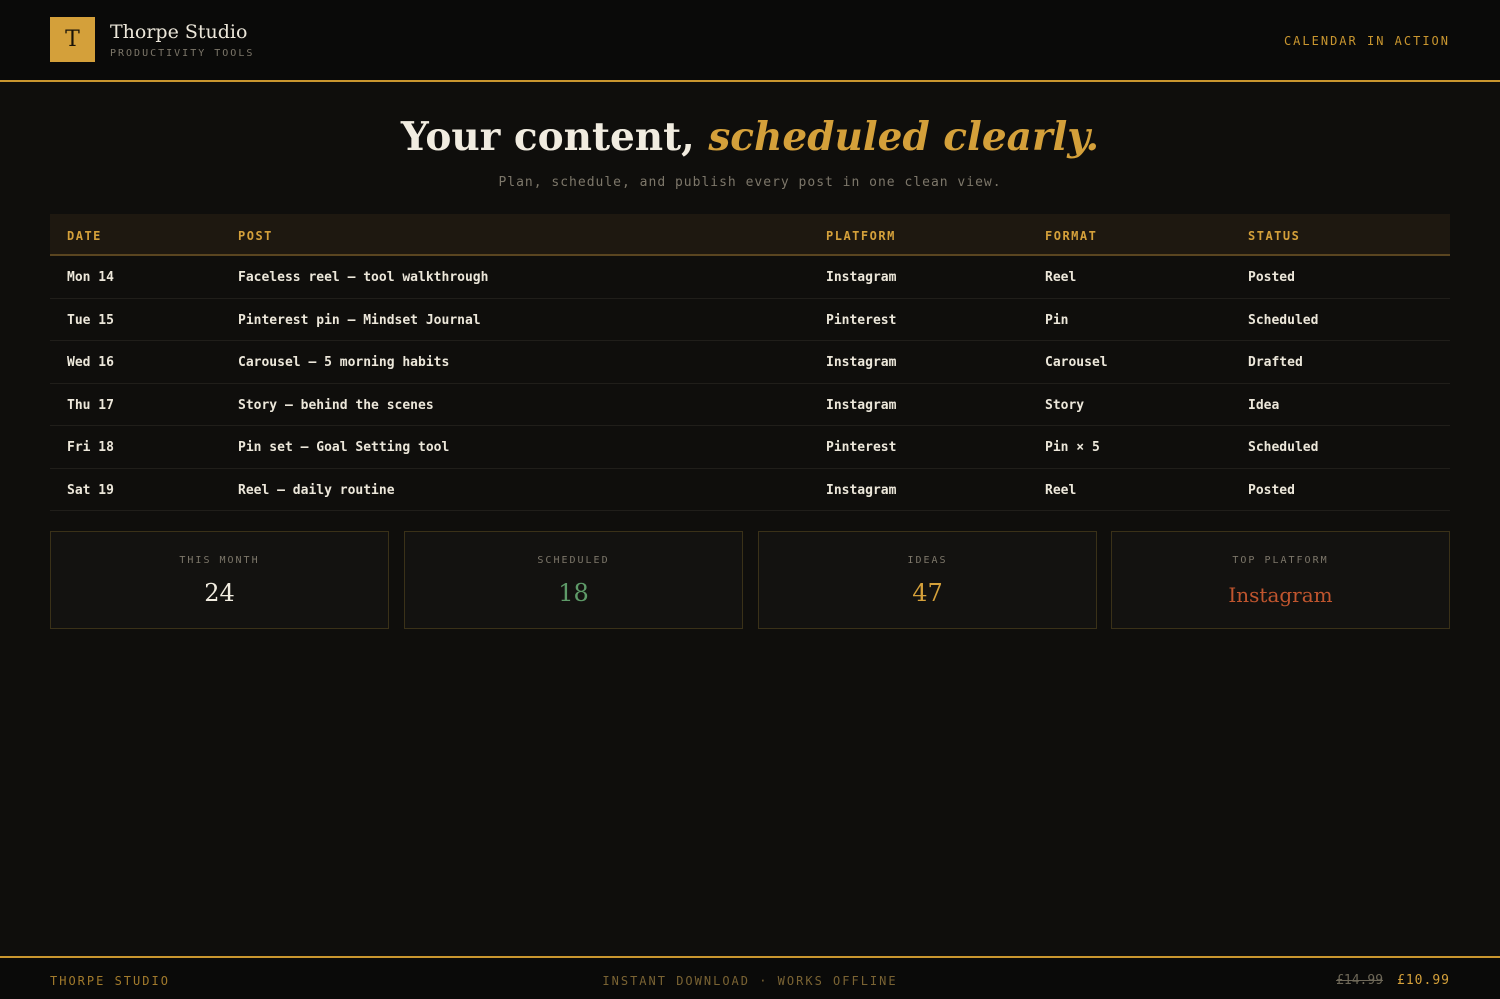 The image size is (1500, 999). What do you see at coordinates (573, 593) in the screenshot?
I see `stat-value: 18` at bounding box center [573, 593].